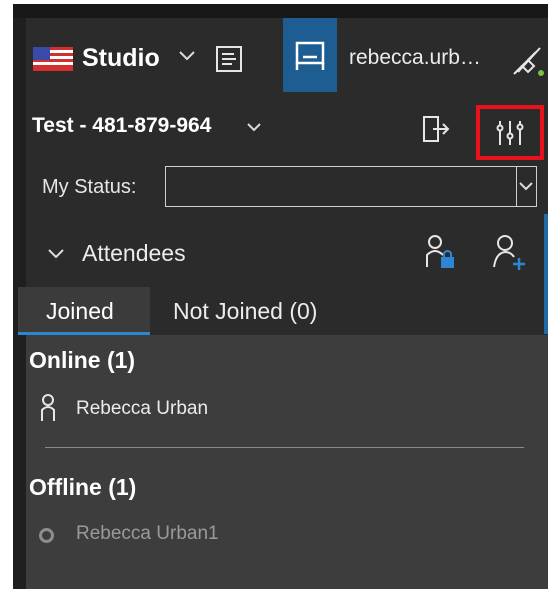 This screenshot has width=550, height=589. What do you see at coordinates (440, 252) in the screenshot?
I see `lock-attendee-icon` at bounding box center [440, 252].